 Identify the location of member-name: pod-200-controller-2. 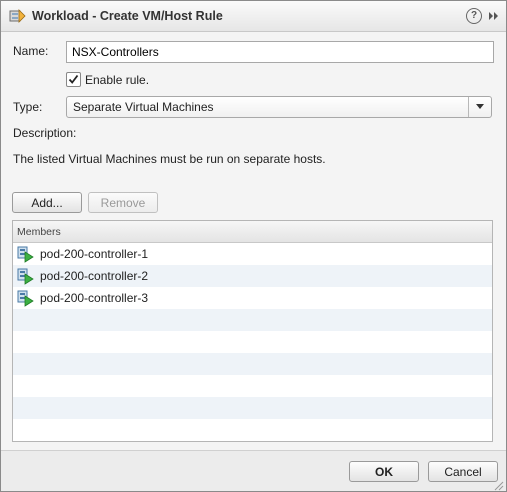
(94, 276).